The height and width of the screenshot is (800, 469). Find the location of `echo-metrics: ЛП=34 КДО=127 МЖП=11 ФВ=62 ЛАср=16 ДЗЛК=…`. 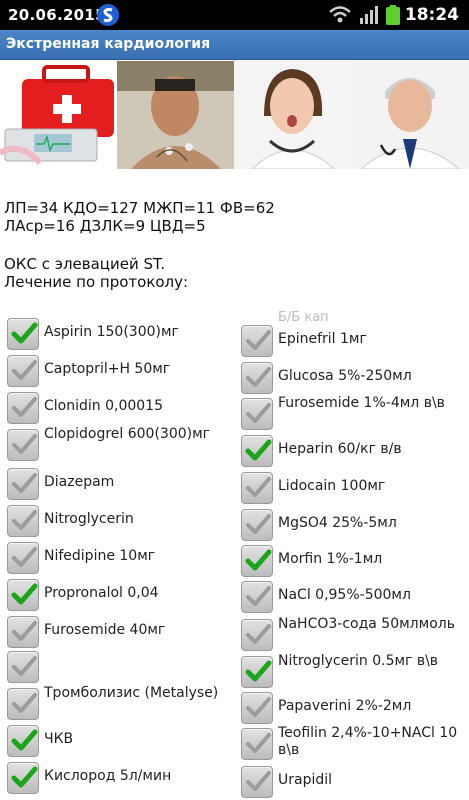

echo-metrics: ЛП=34 КДО=127 МЖП=11 ФВ=62 ЛАср=16 ДЗЛК=… is located at coordinates (139, 217).